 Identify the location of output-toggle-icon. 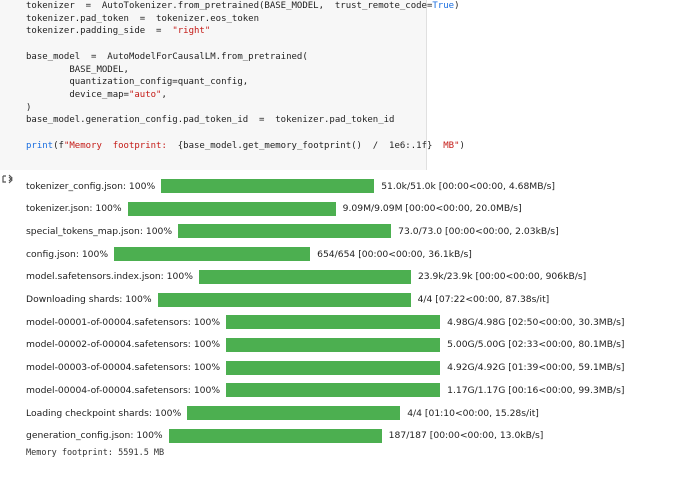
(8, 179).